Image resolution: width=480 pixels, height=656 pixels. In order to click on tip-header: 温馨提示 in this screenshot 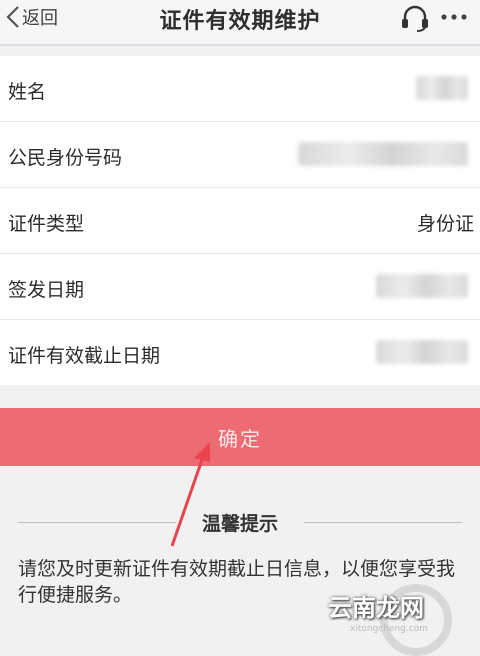, I will do `click(240, 522)`.